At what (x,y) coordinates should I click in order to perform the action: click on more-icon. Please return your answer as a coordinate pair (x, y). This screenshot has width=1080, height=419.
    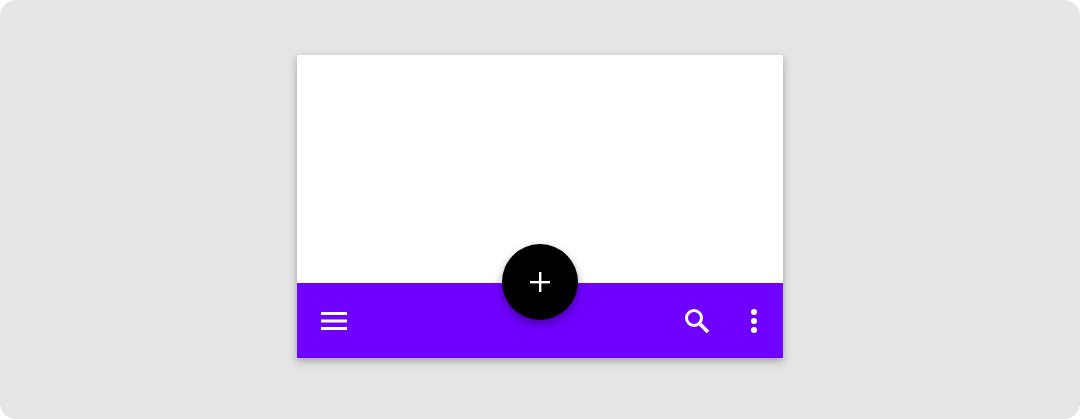
    Looking at the image, I should click on (754, 320).